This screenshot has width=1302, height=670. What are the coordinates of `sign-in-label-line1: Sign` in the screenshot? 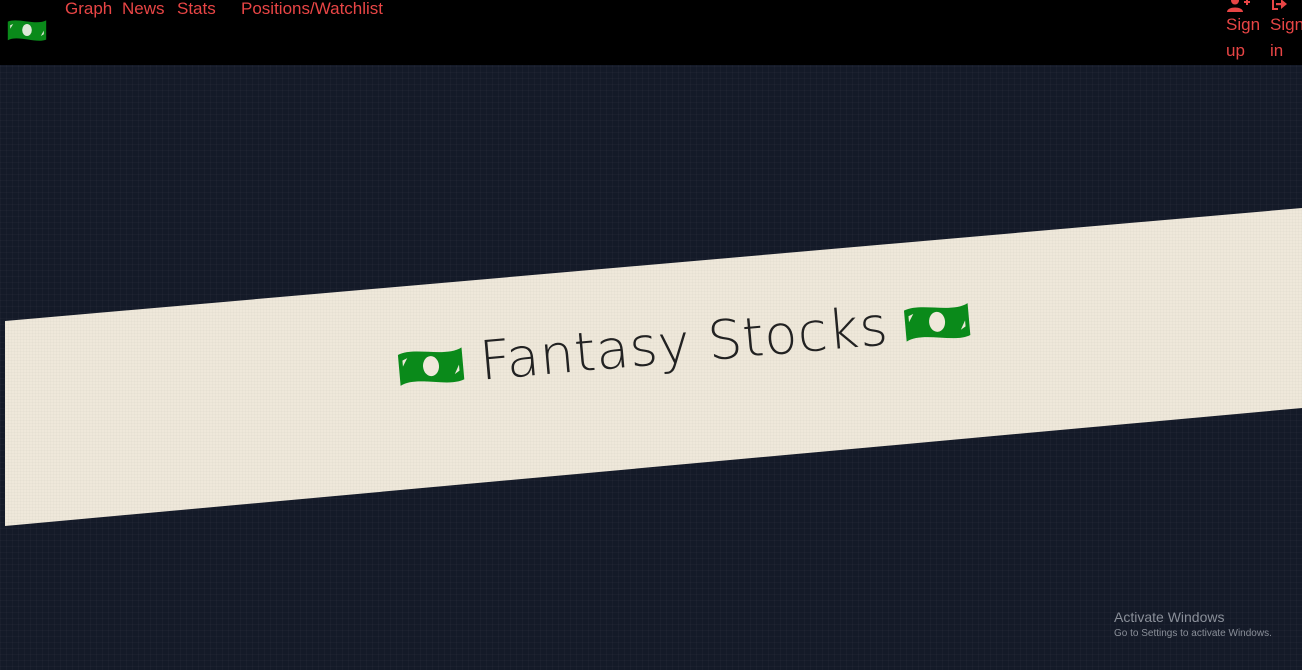 It's located at (1286, 24).